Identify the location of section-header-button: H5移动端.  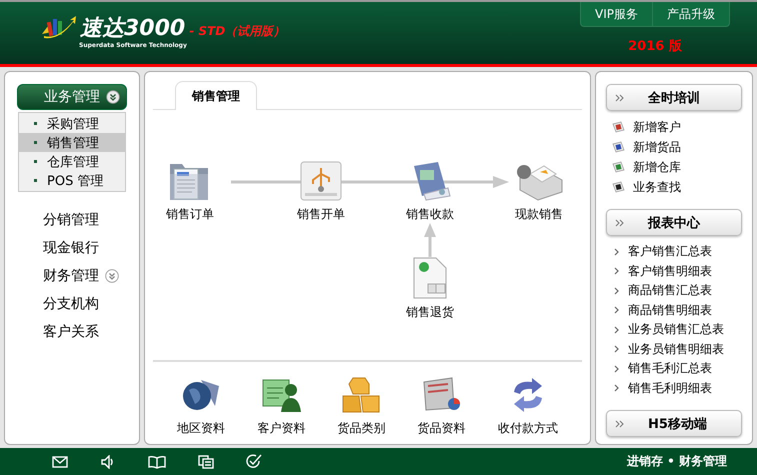
(674, 423).